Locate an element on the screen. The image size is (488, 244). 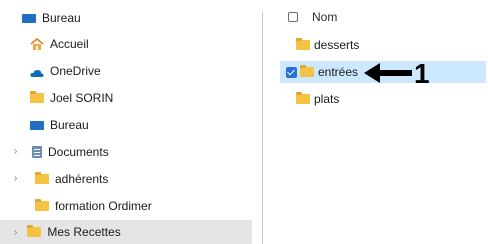
annotation-callout: 1 is located at coordinates (397, 74).